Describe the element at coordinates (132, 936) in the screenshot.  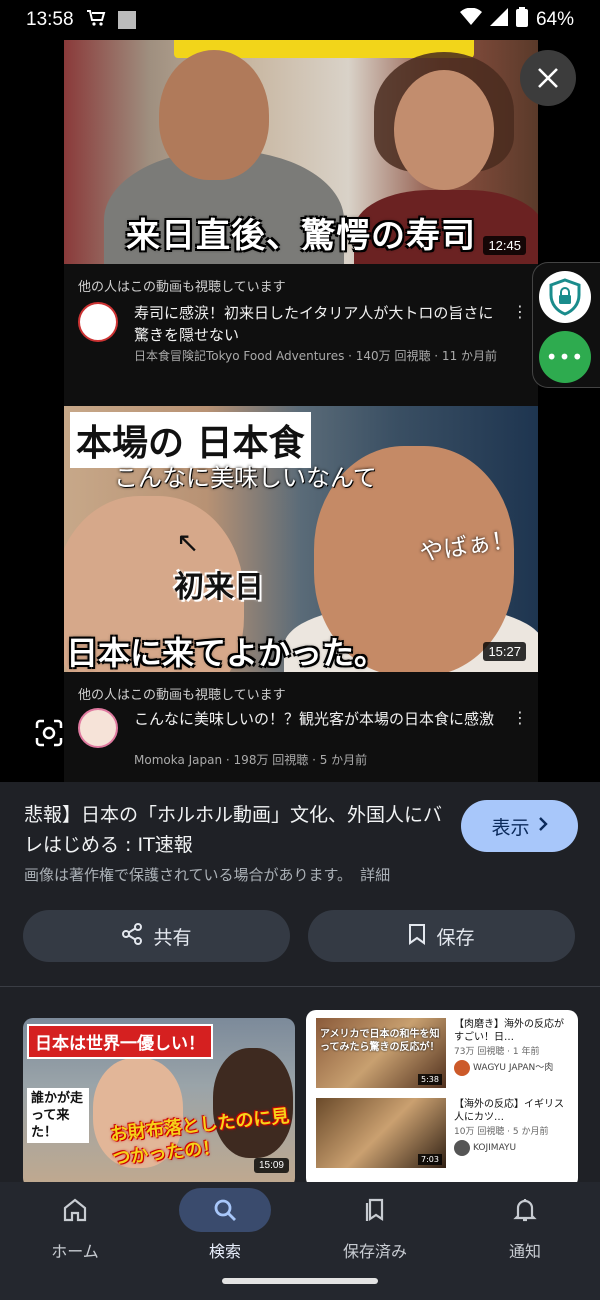
I see `share-icon` at that location.